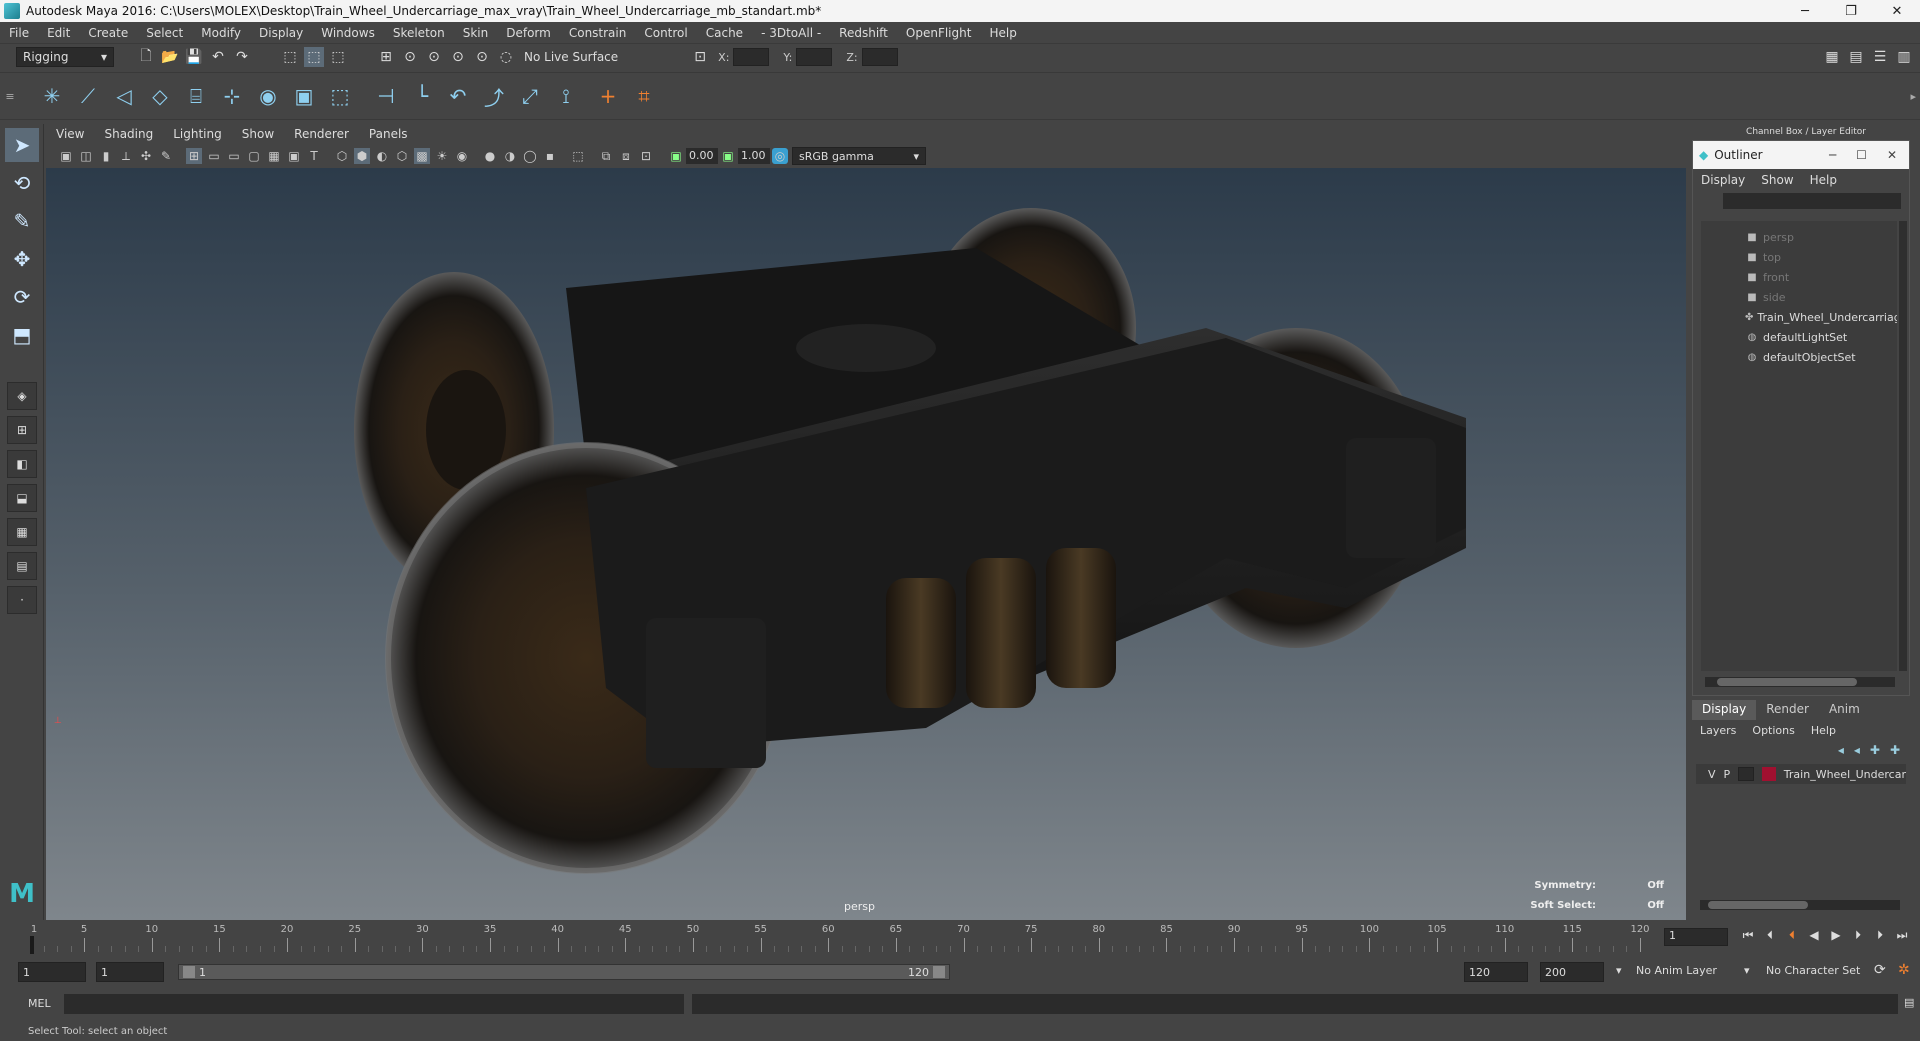 Image resolution: width=1920 pixels, height=1041 pixels. I want to click on menu-windows: Windows, so click(348, 33).